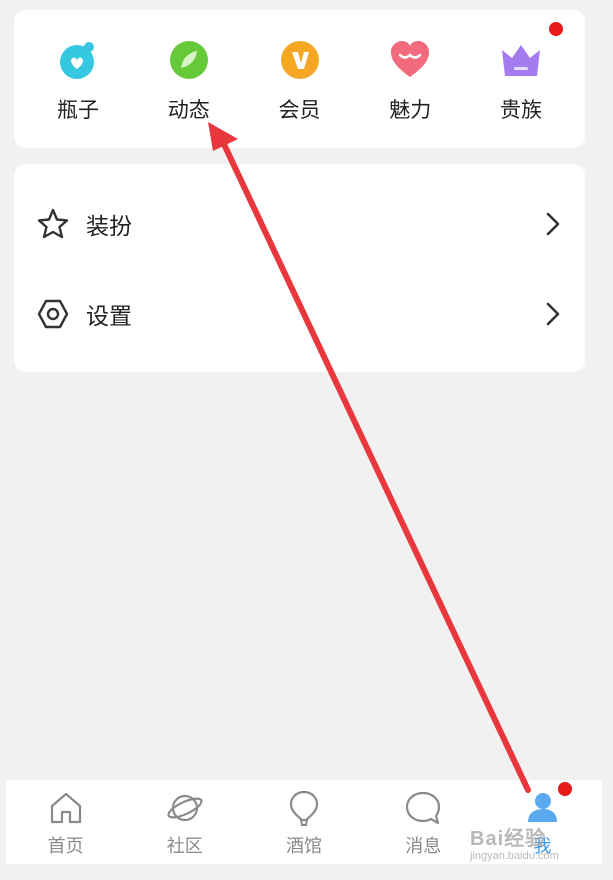 This screenshot has width=613, height=880. Describe the element at coordinates (78, 60) in the screenshot. I see `bottle-icon` at that location.